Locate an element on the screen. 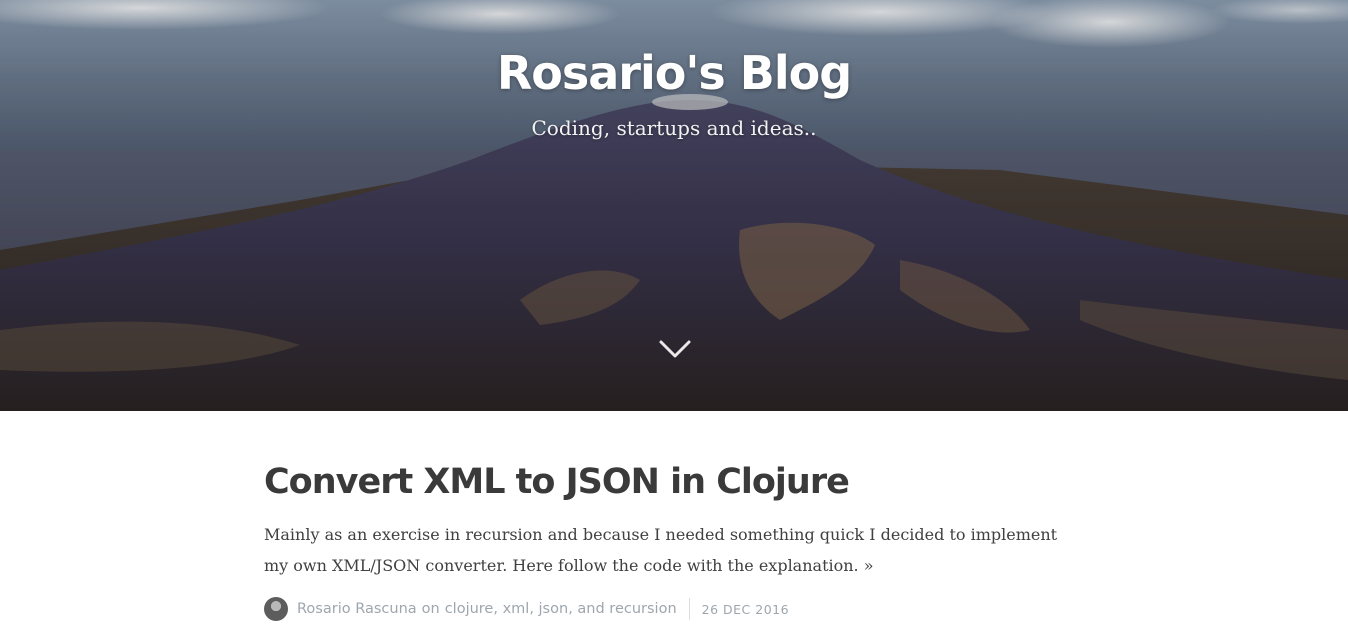 The width and height of the screenshot is (1348, 632). tag-and-word: and is located at coordinates (591, 609).